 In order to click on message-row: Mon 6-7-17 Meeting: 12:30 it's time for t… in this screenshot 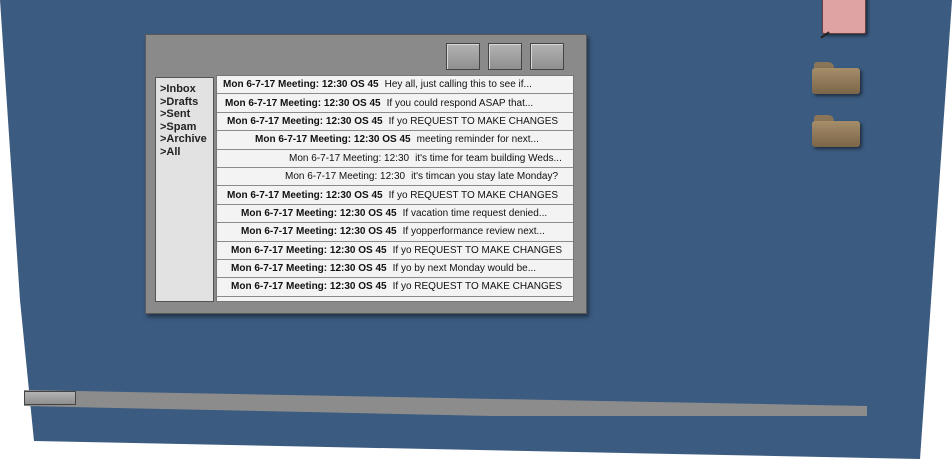, I will do `click(395, 159)`.